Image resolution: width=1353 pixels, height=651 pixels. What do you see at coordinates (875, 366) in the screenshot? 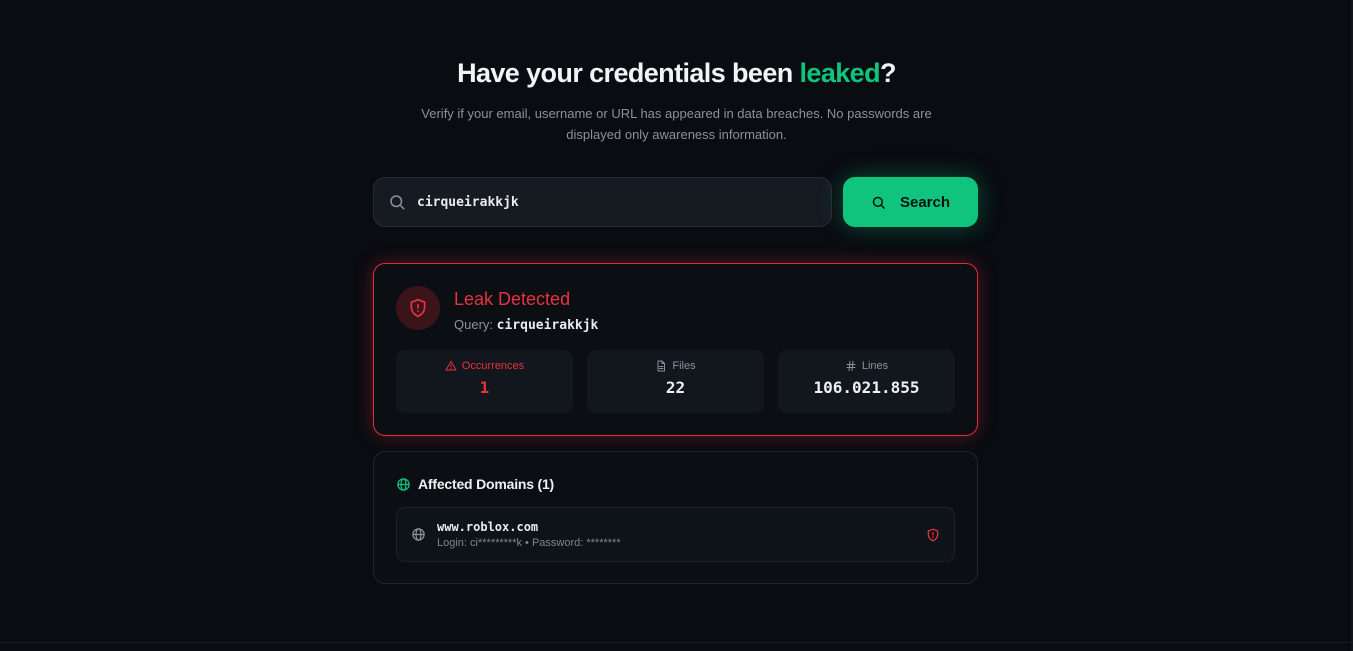
I see `stat-label: Lines` at bounding box center [875, 366].